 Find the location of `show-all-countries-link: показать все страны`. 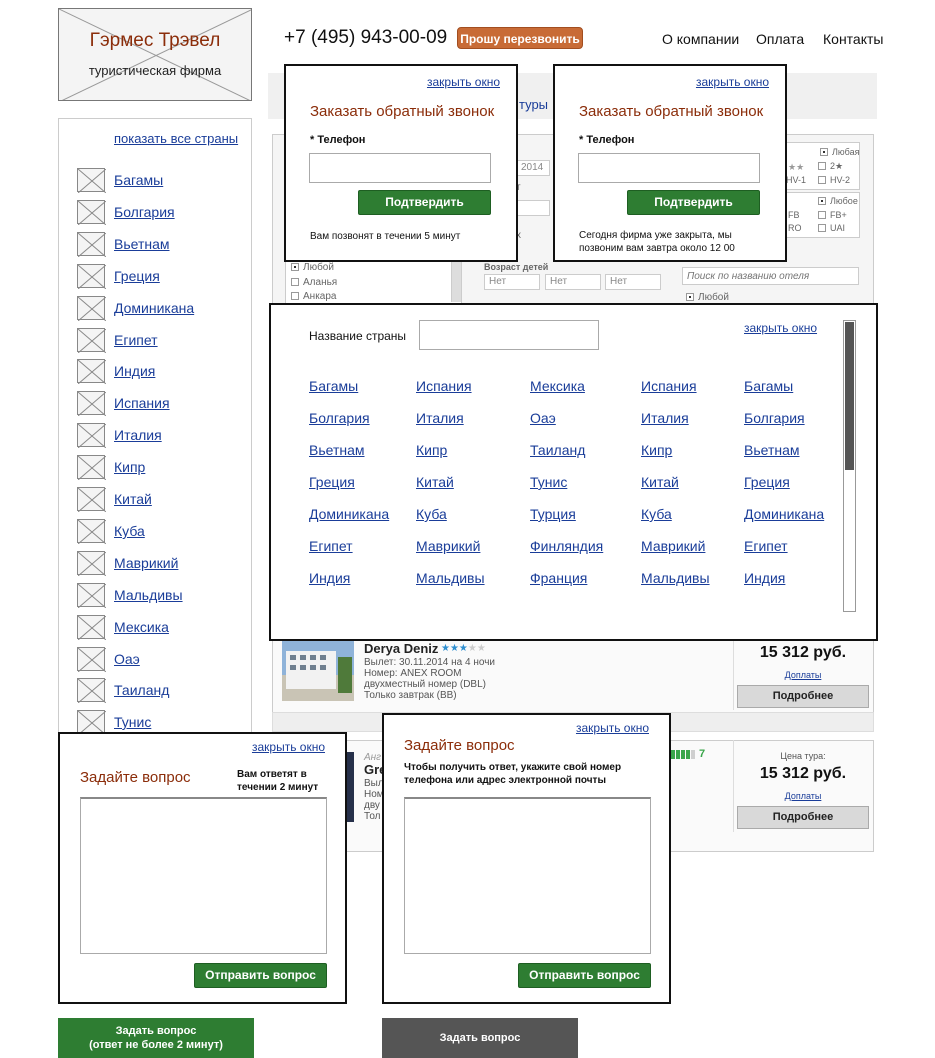

show-all-countries-link: показать все страны is located at coordinates (176, 138).